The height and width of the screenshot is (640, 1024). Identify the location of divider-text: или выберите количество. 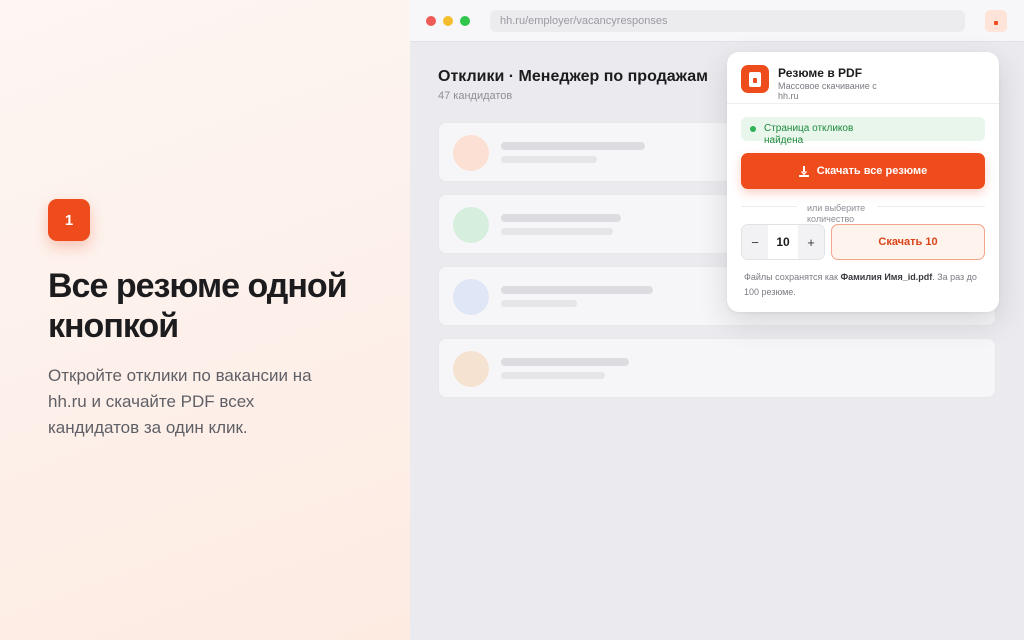
(840, 214).